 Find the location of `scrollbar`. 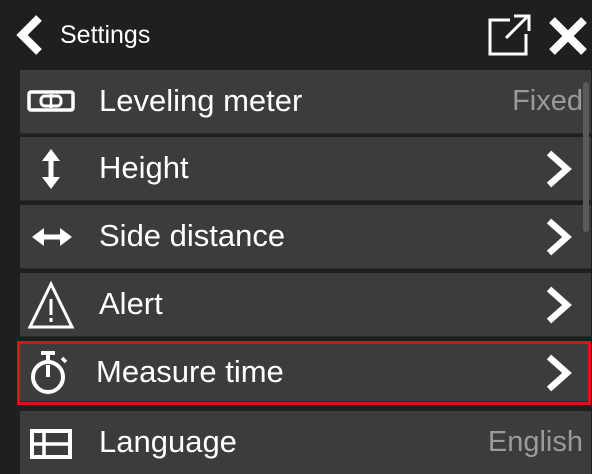

scrollbar is located at coordinates (586, 157).